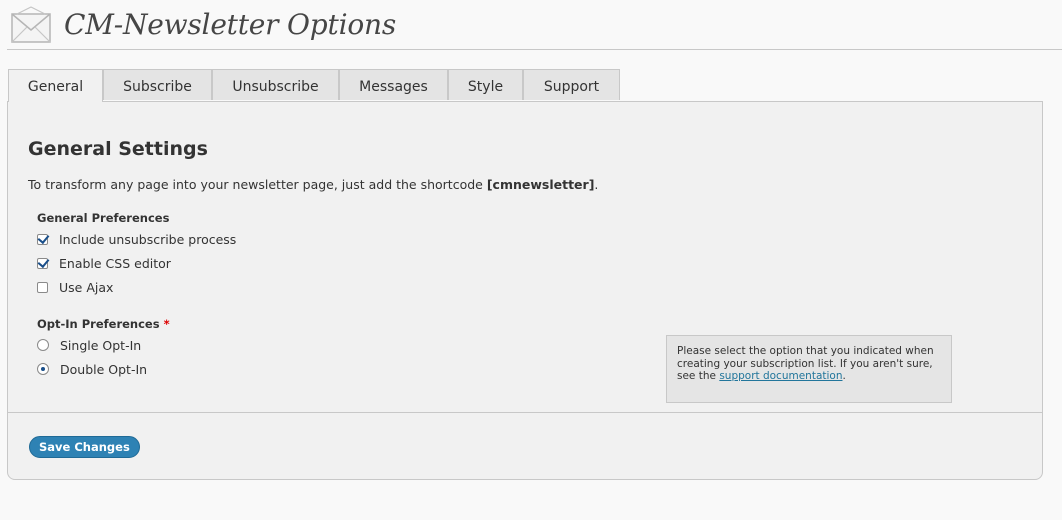 This screenshot has height=520, width=1062. What do you see at coordinates (148, 239) in the screenshot?
I see `option-label: Include unsubscribe process` at bounding box center [148, 239].